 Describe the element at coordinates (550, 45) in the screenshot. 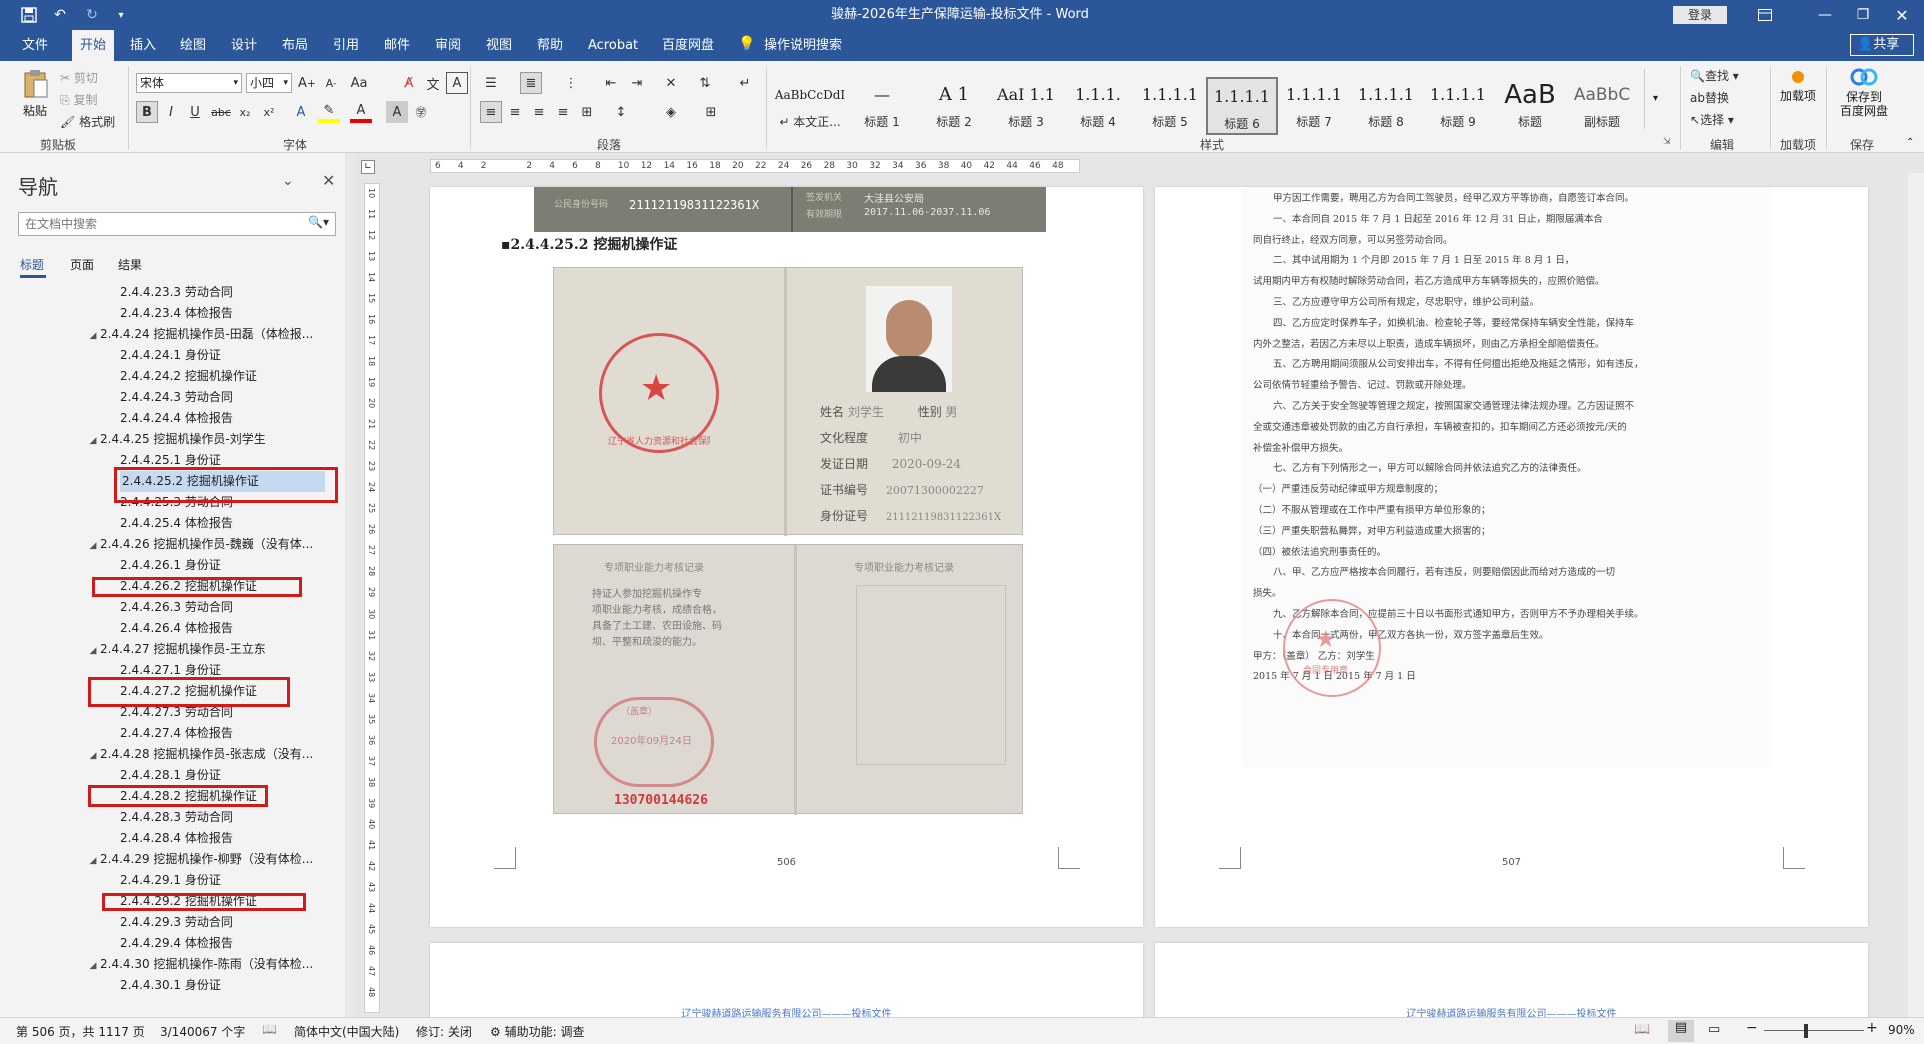

I see `tab-help: 帮助` at that location.